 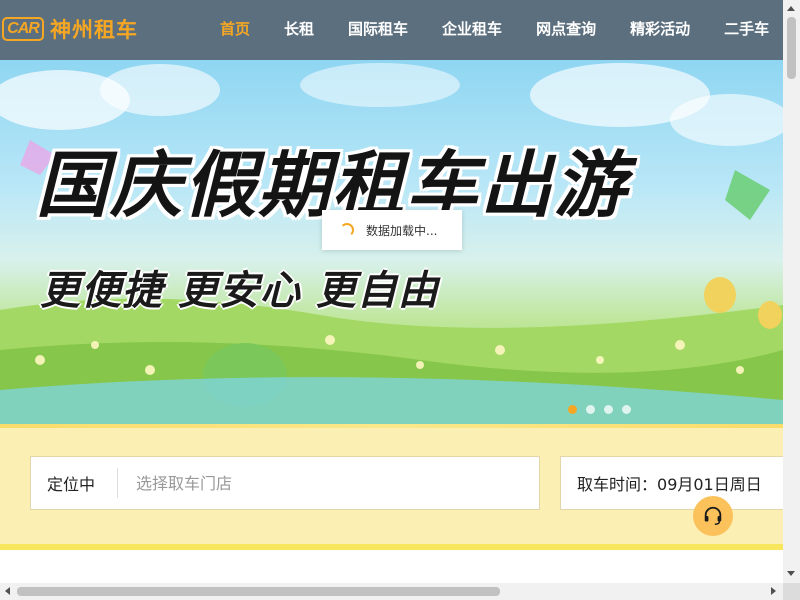 I want to click on scroll-down-arrow-icon, so click(x=791, y=573).